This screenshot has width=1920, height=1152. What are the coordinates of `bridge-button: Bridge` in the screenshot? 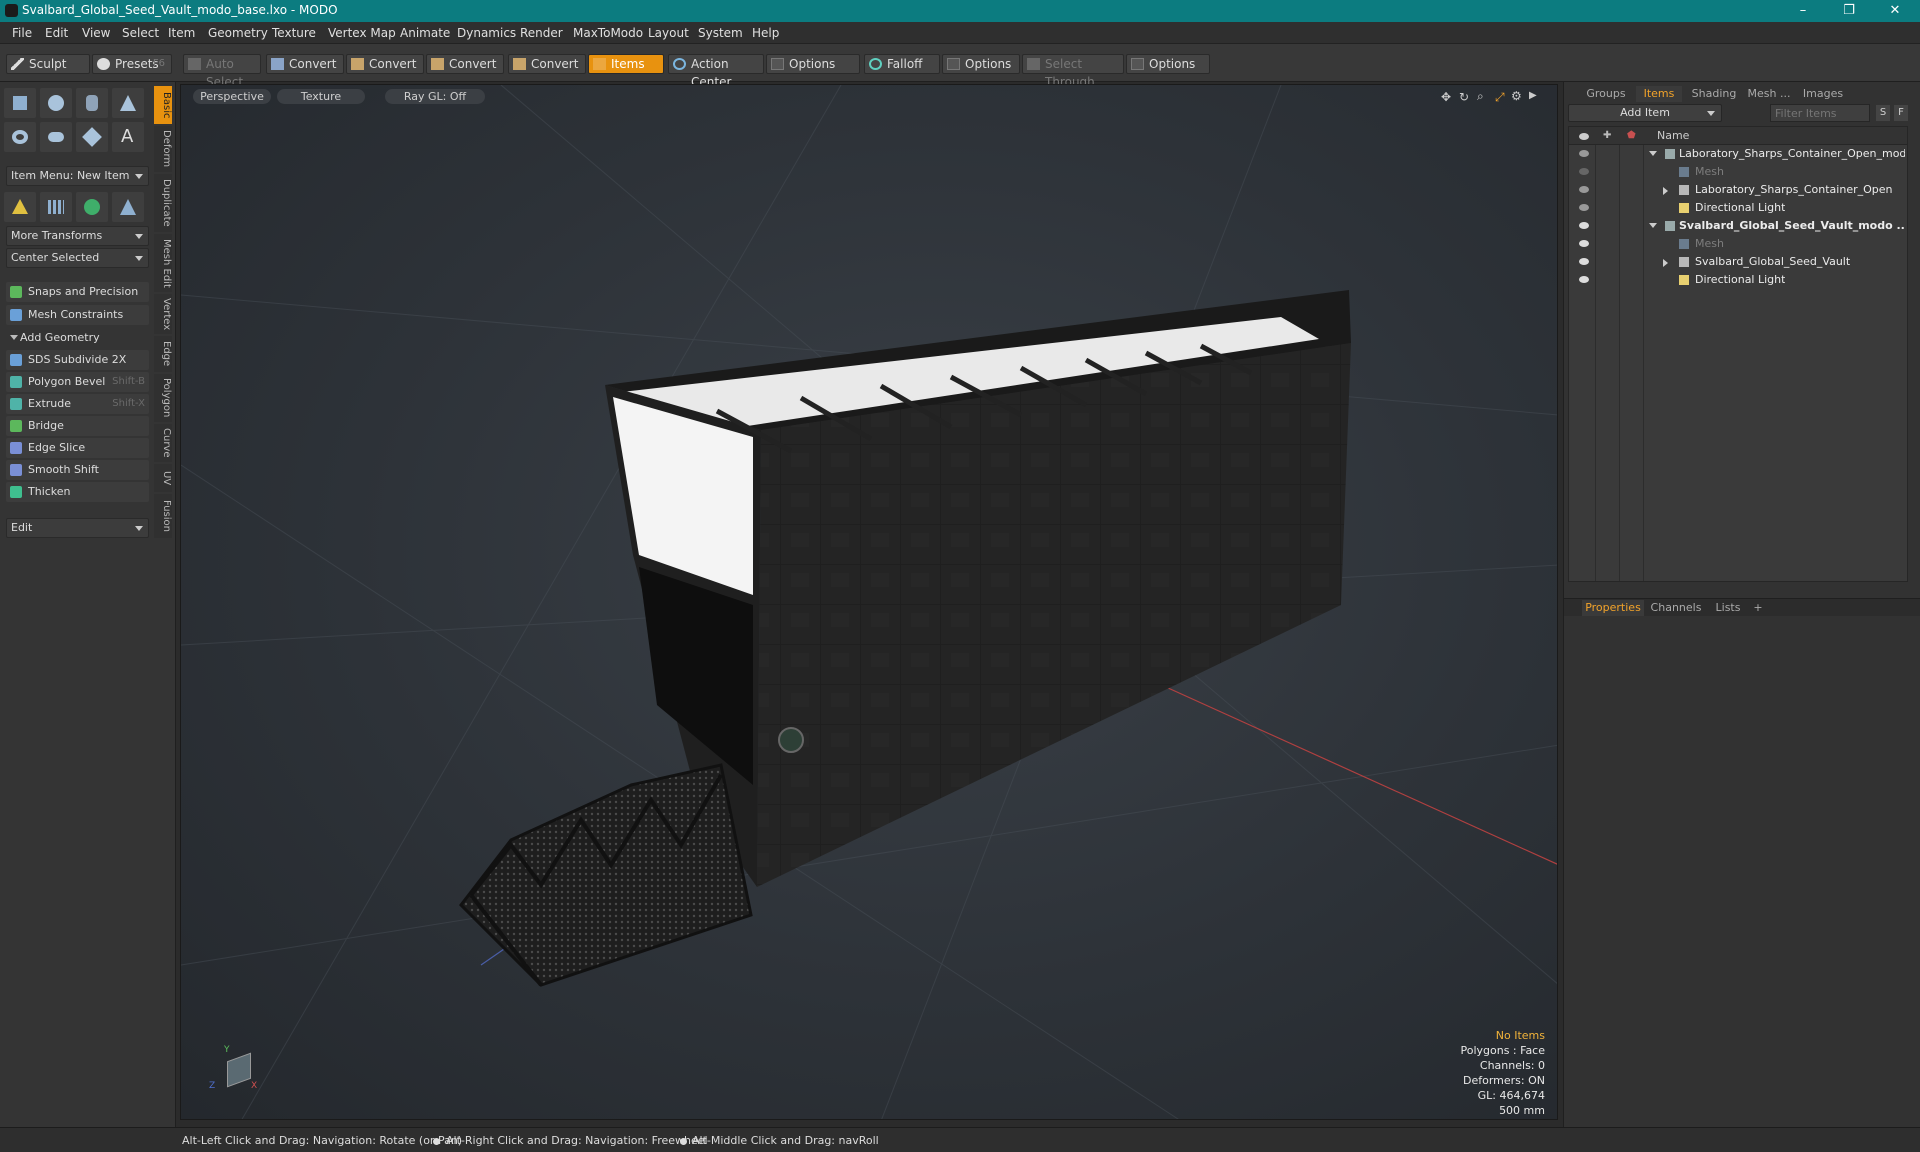 It's located at (77, 426).